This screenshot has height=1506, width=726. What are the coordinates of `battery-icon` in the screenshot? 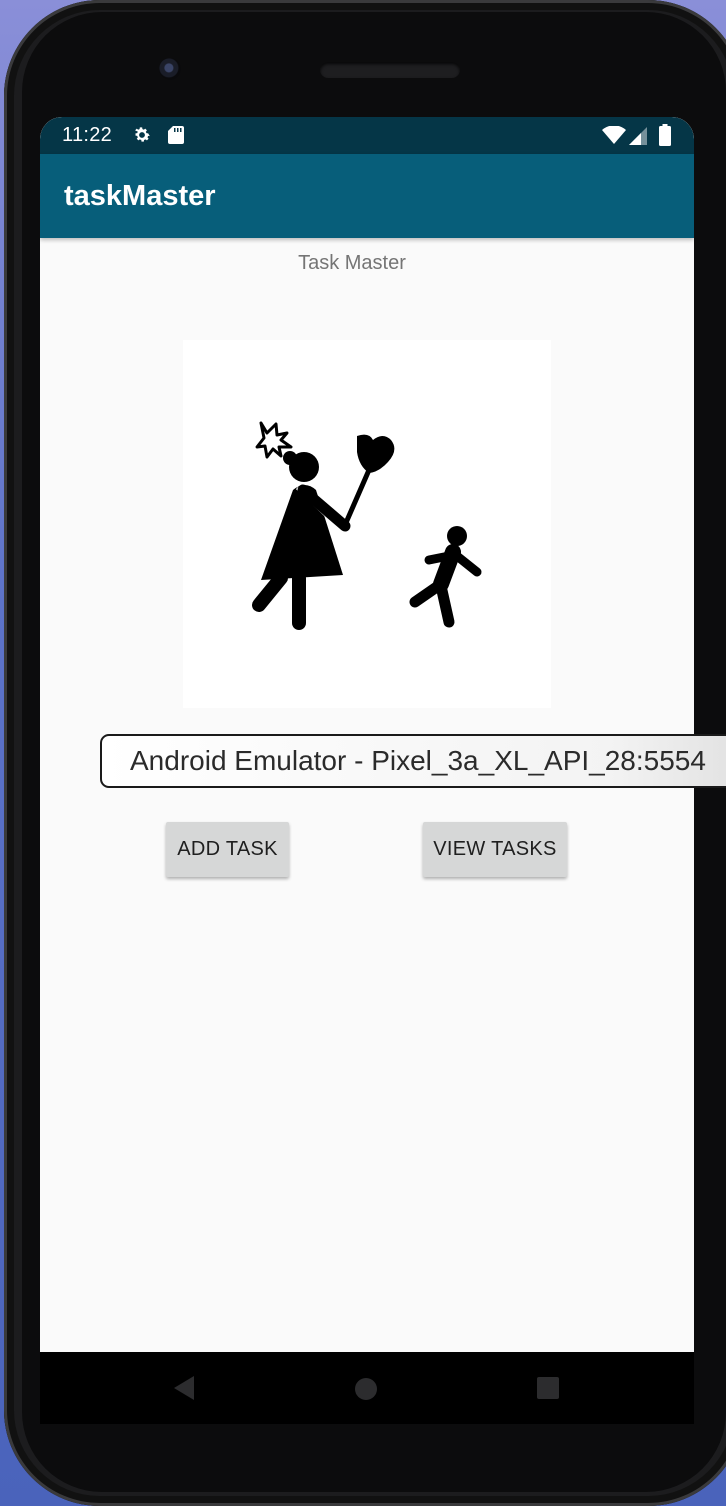 It's located at (665, 137).